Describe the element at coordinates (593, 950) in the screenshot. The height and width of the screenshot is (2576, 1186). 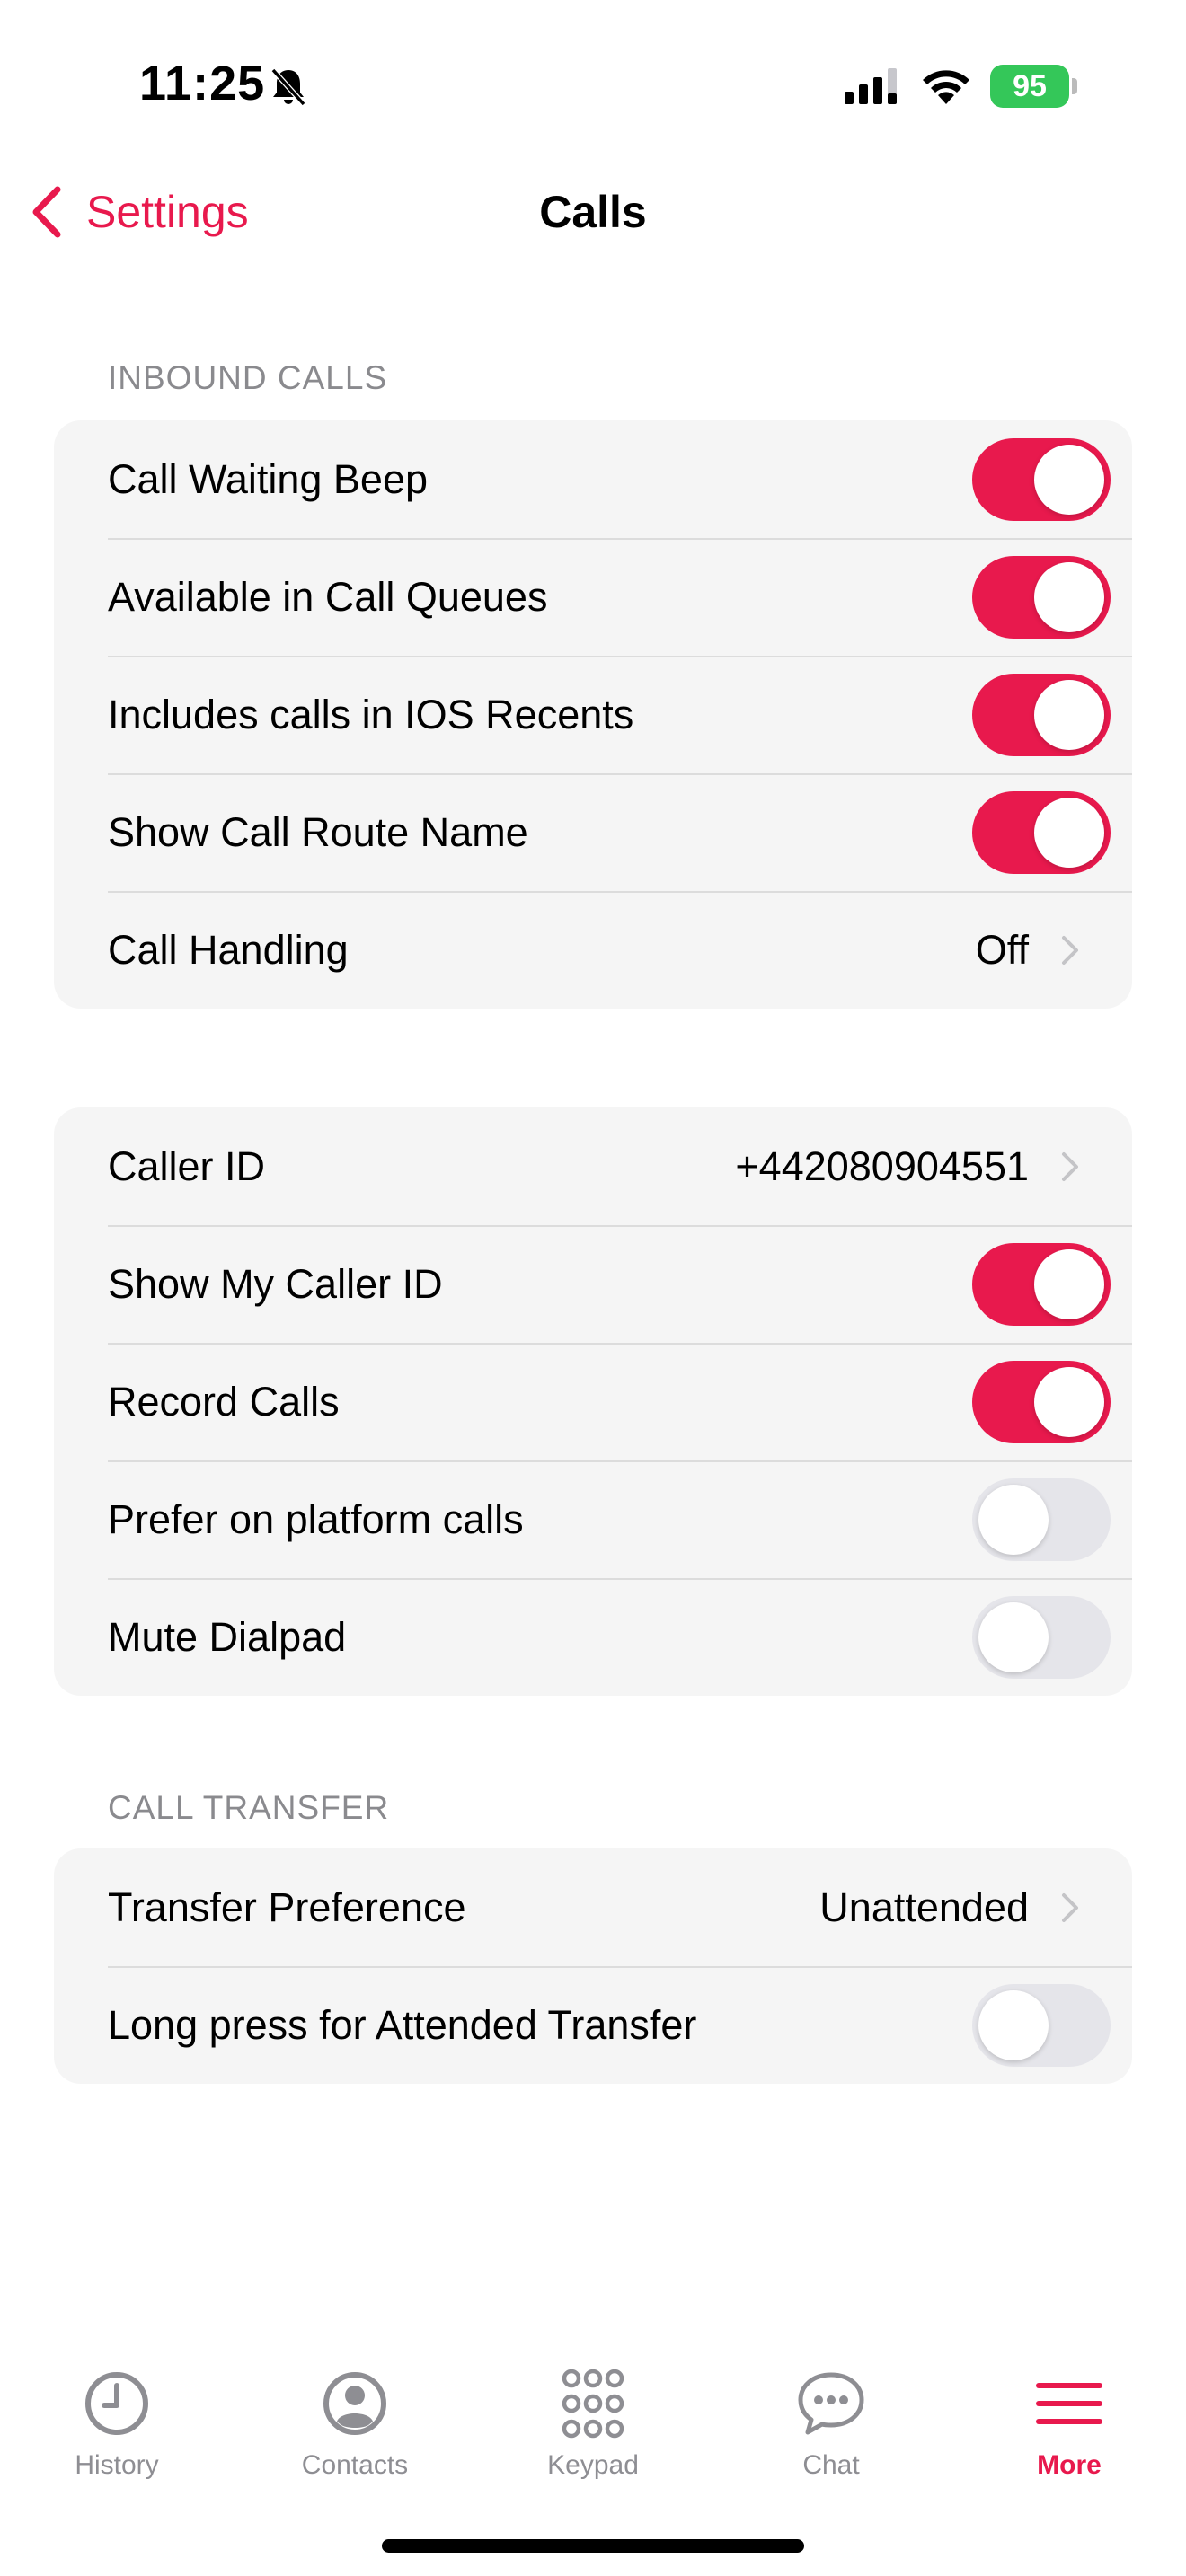
I see `call-handling-row: Call Handling Off` at that location.